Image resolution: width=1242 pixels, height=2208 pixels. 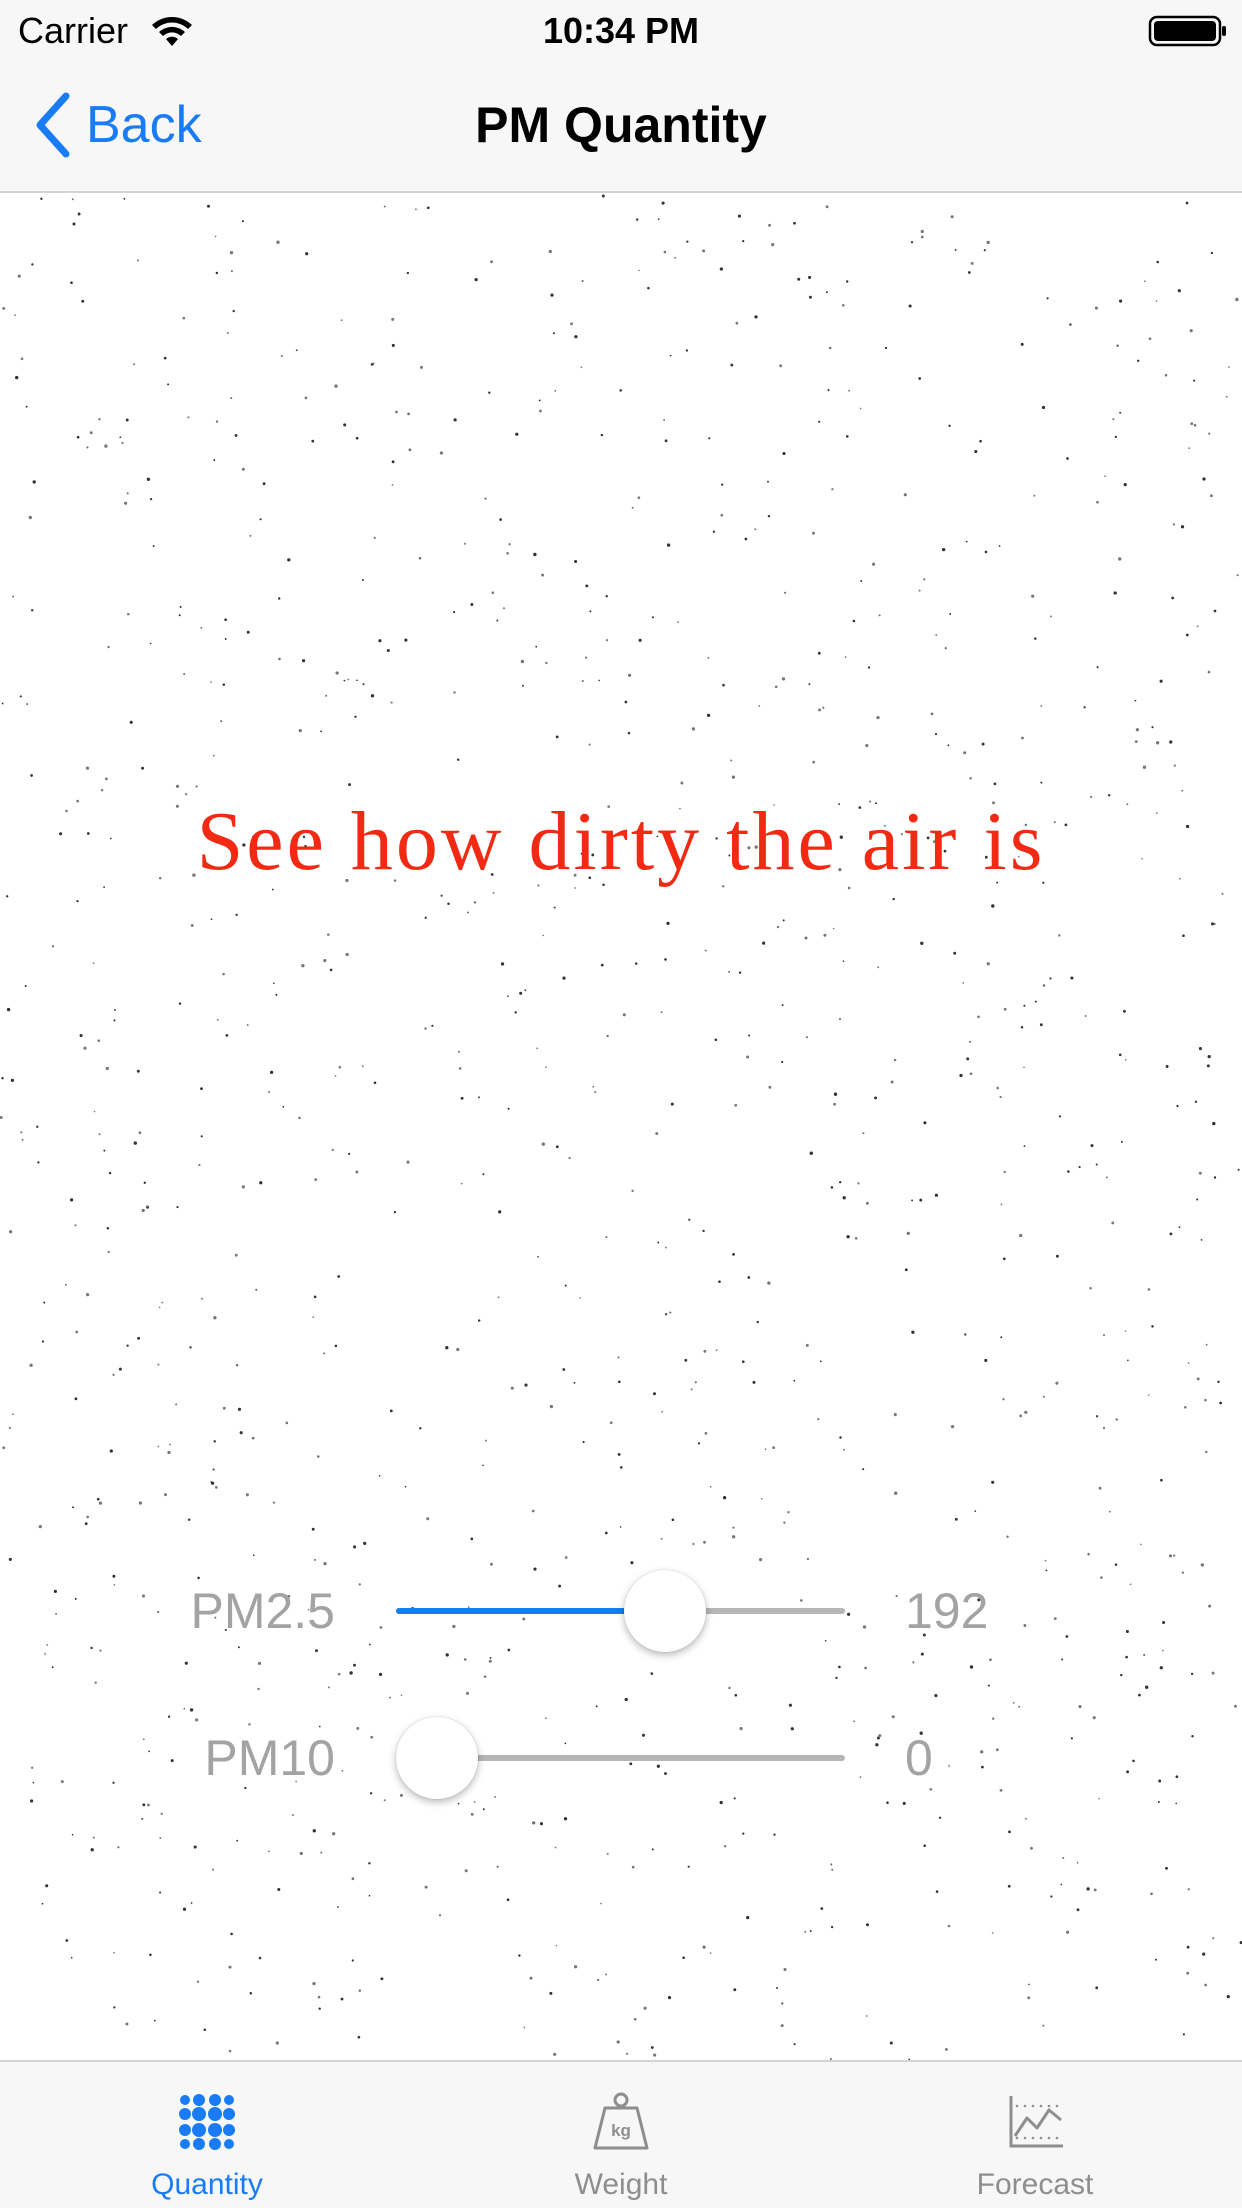 What do you see at coordinates (621, 2135) in the screenshot?
I see `tab-weight: kg Weight` at bounding box center [621, 2135].